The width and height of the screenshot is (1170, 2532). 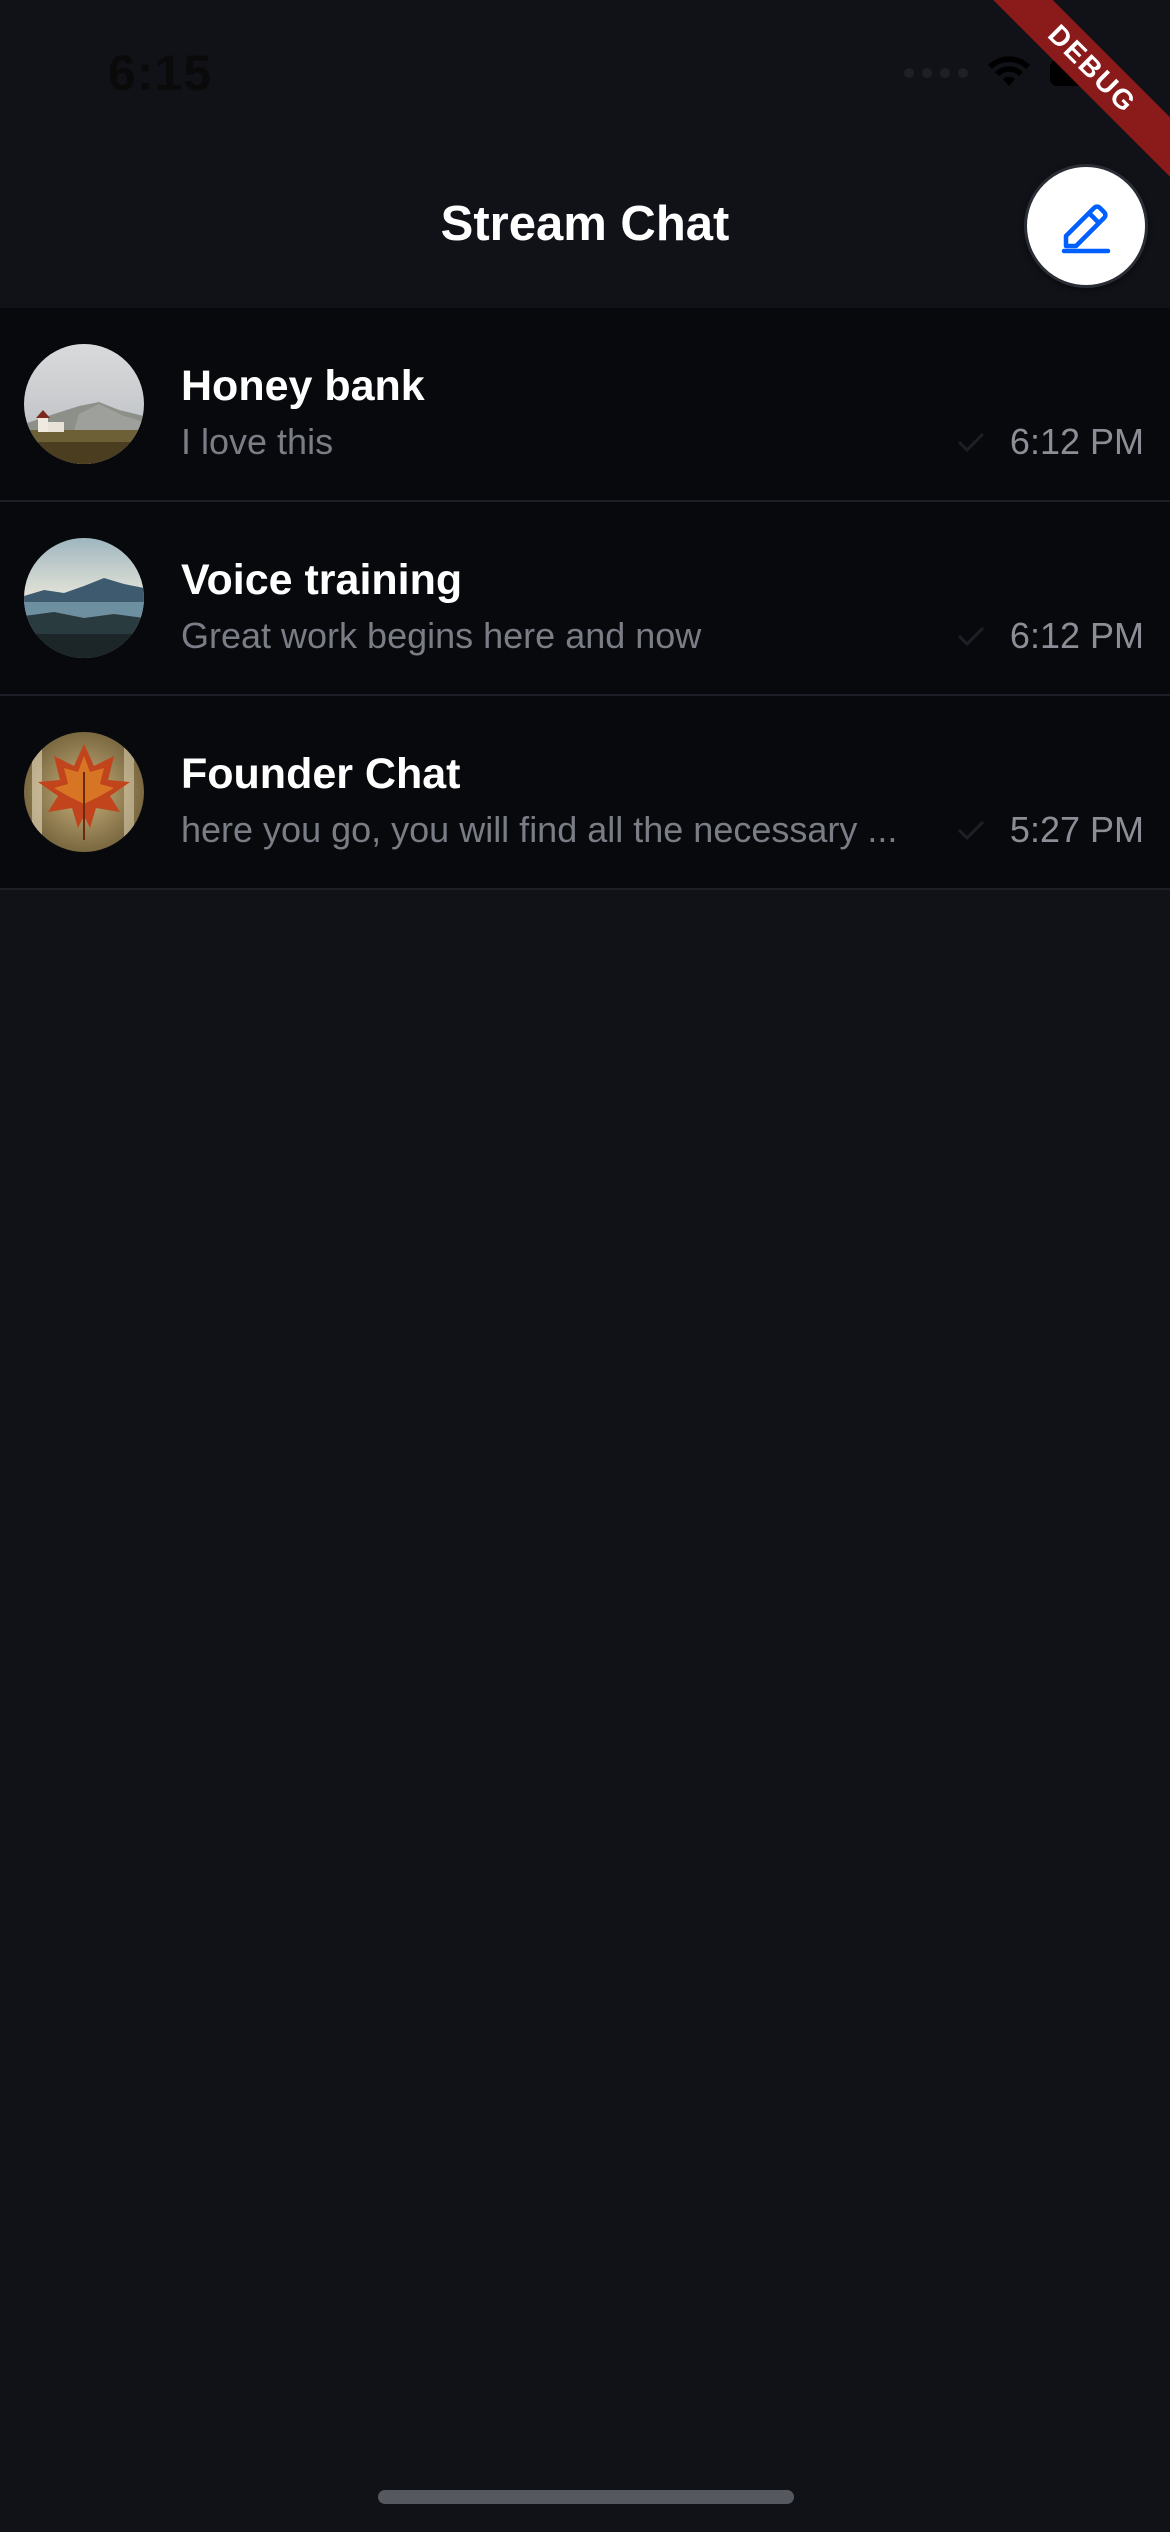 I want to click on channel-timestamp: 5:27 PM, so click(x=1076, y=829).